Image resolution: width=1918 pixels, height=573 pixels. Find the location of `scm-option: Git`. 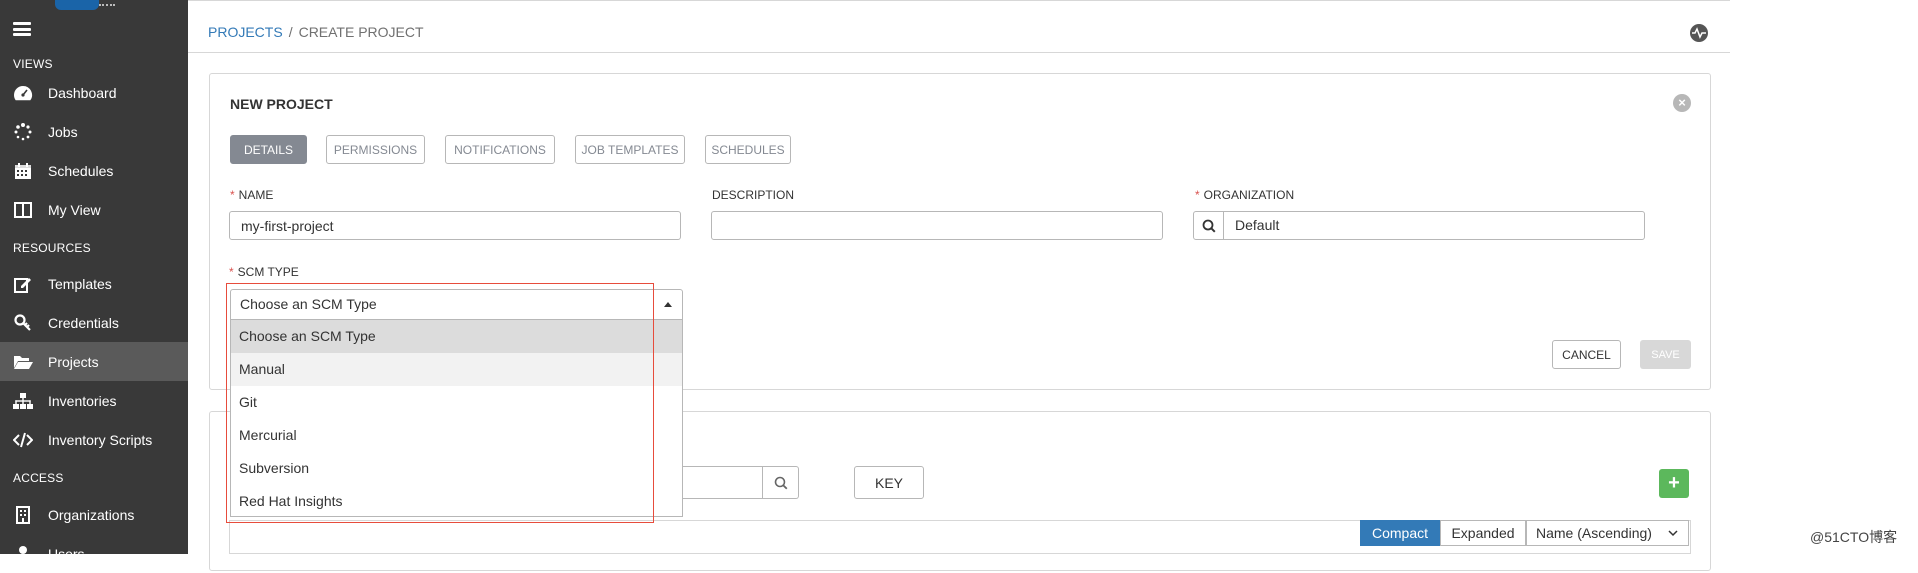

scm-option: Git is located at coordinates (456, 402).